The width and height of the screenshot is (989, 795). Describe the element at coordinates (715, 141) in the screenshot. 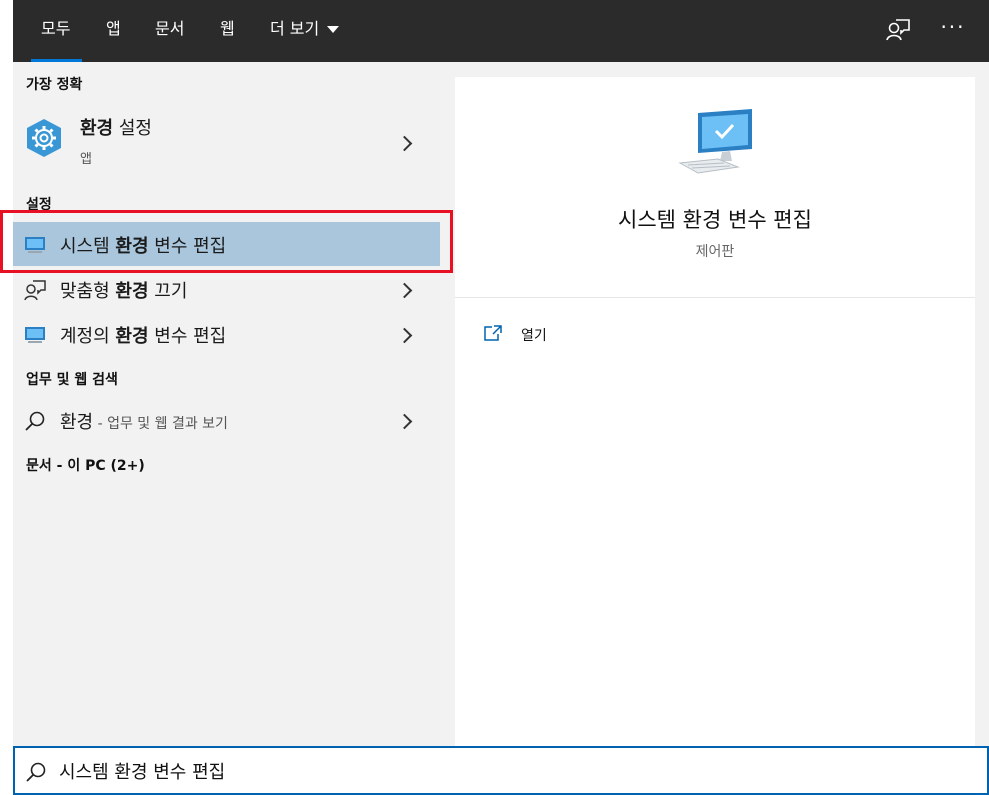

I see `computer-icon` at that location.